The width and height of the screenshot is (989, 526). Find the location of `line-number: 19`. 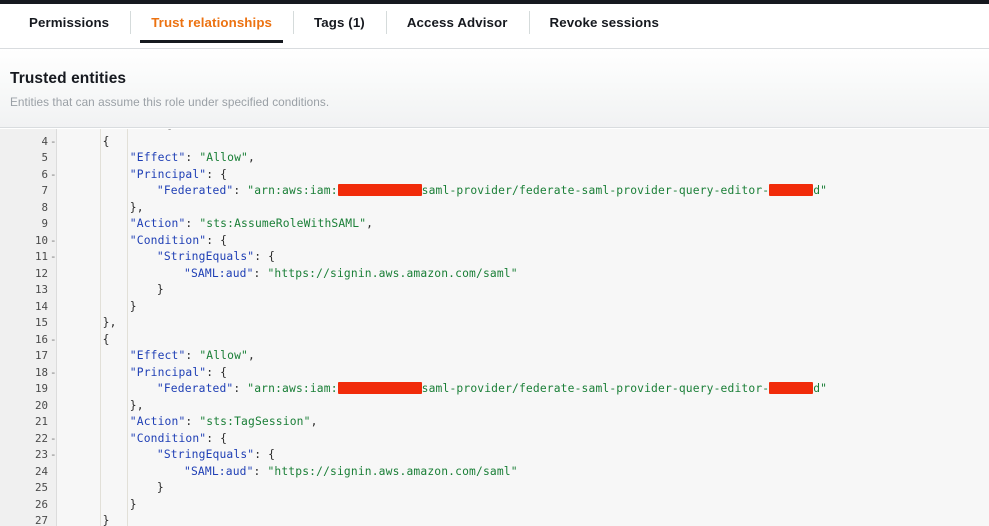

line-number: 19 is located at coordinates (41, 388).